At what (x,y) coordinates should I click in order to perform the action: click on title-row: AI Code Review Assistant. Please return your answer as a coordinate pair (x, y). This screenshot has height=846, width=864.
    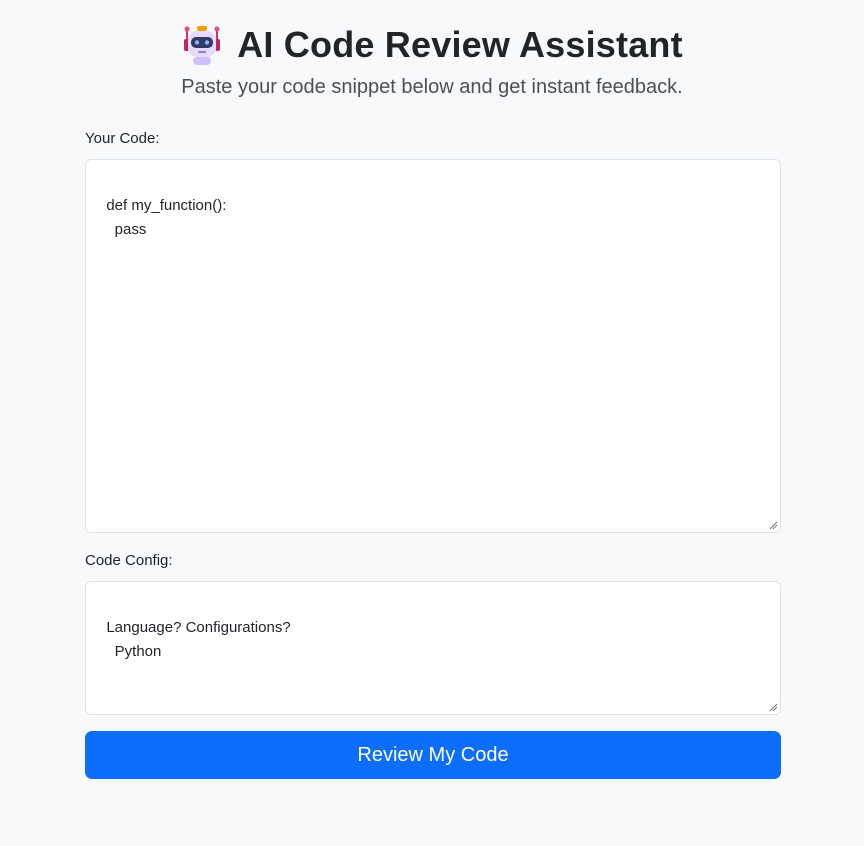
    Looking at the image, I should click on (432, 45).